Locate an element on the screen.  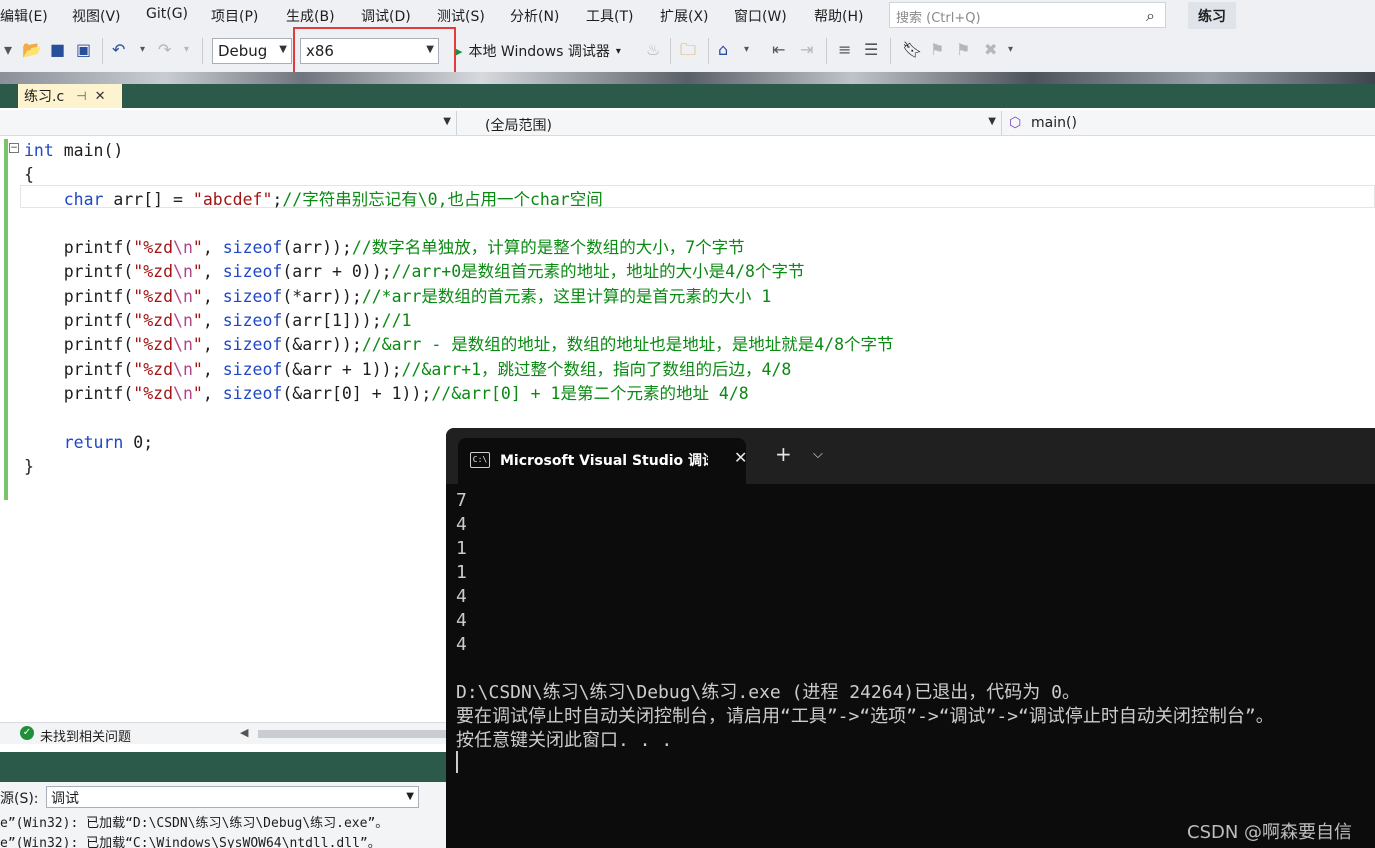
hot-reload-icon: ♨ is located at coordinates (653, 50).